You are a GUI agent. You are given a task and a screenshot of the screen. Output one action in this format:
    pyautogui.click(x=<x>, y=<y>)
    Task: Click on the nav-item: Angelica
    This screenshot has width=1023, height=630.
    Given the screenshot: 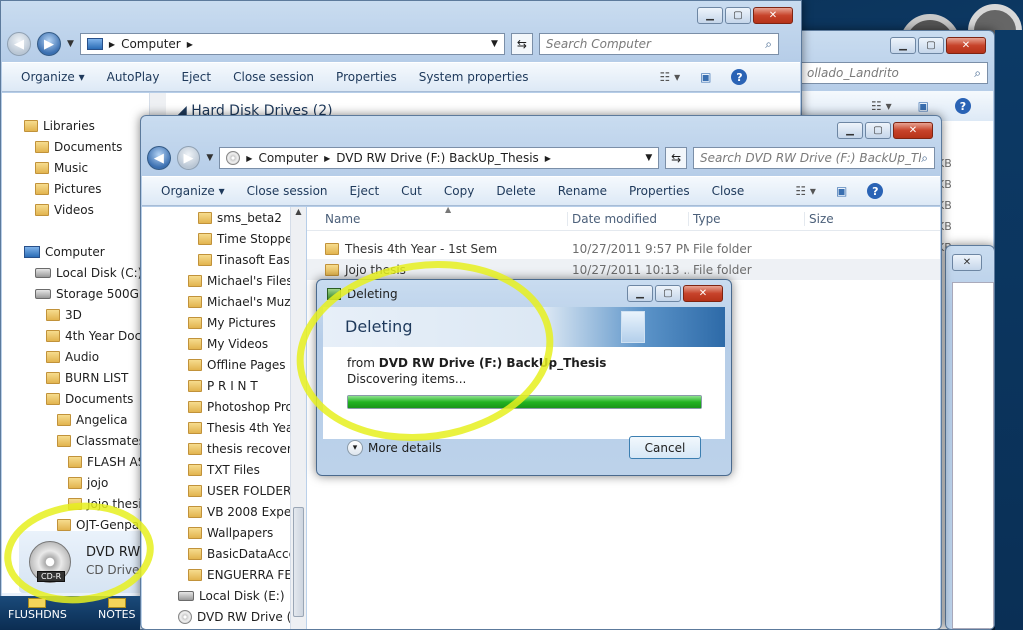 What is the action you would take?
    pyautogui.click(x=75, y=419)
    